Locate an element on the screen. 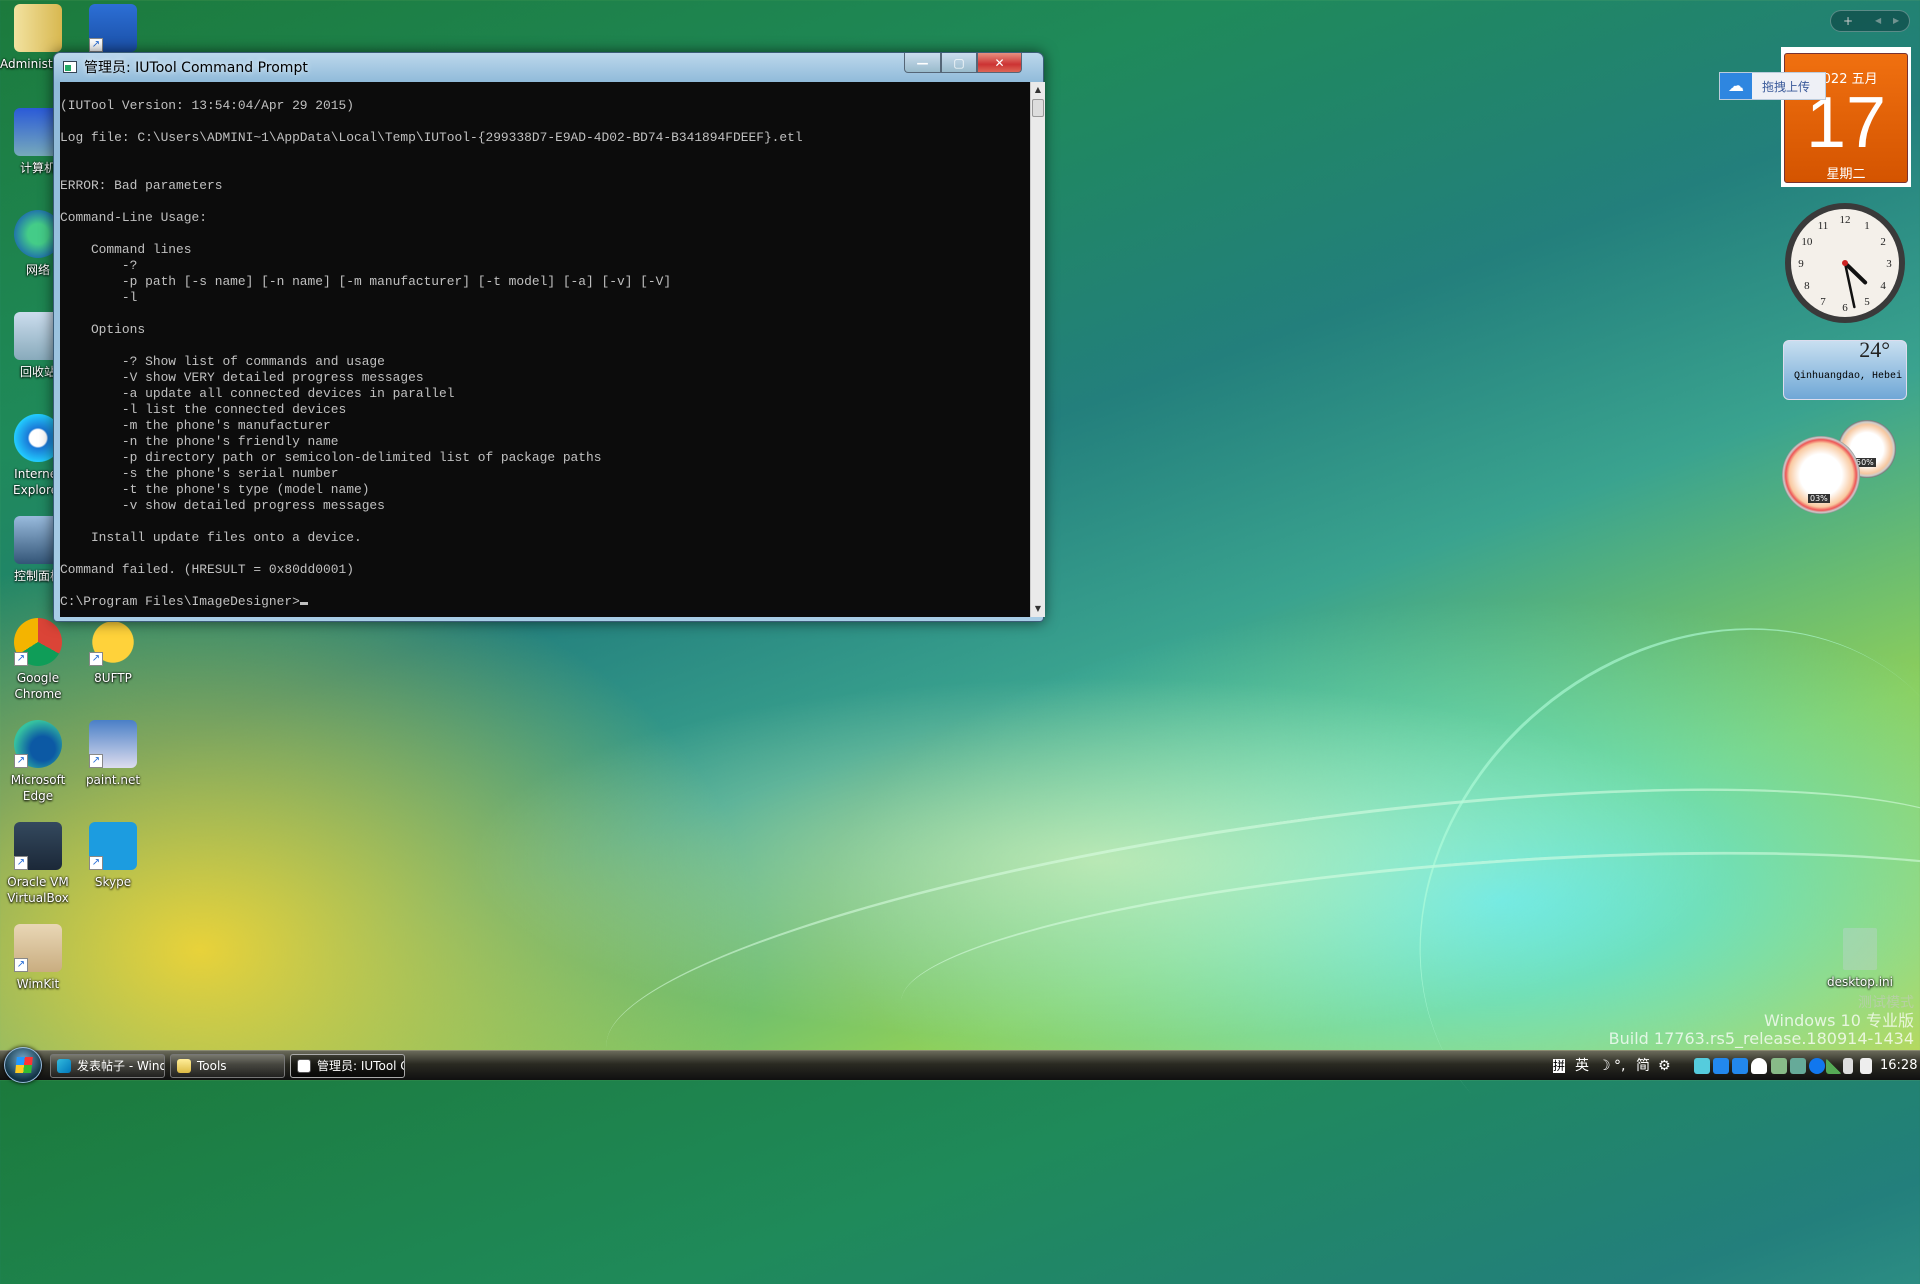  ime-language: 英 is located at coordinates (1582, 1066).